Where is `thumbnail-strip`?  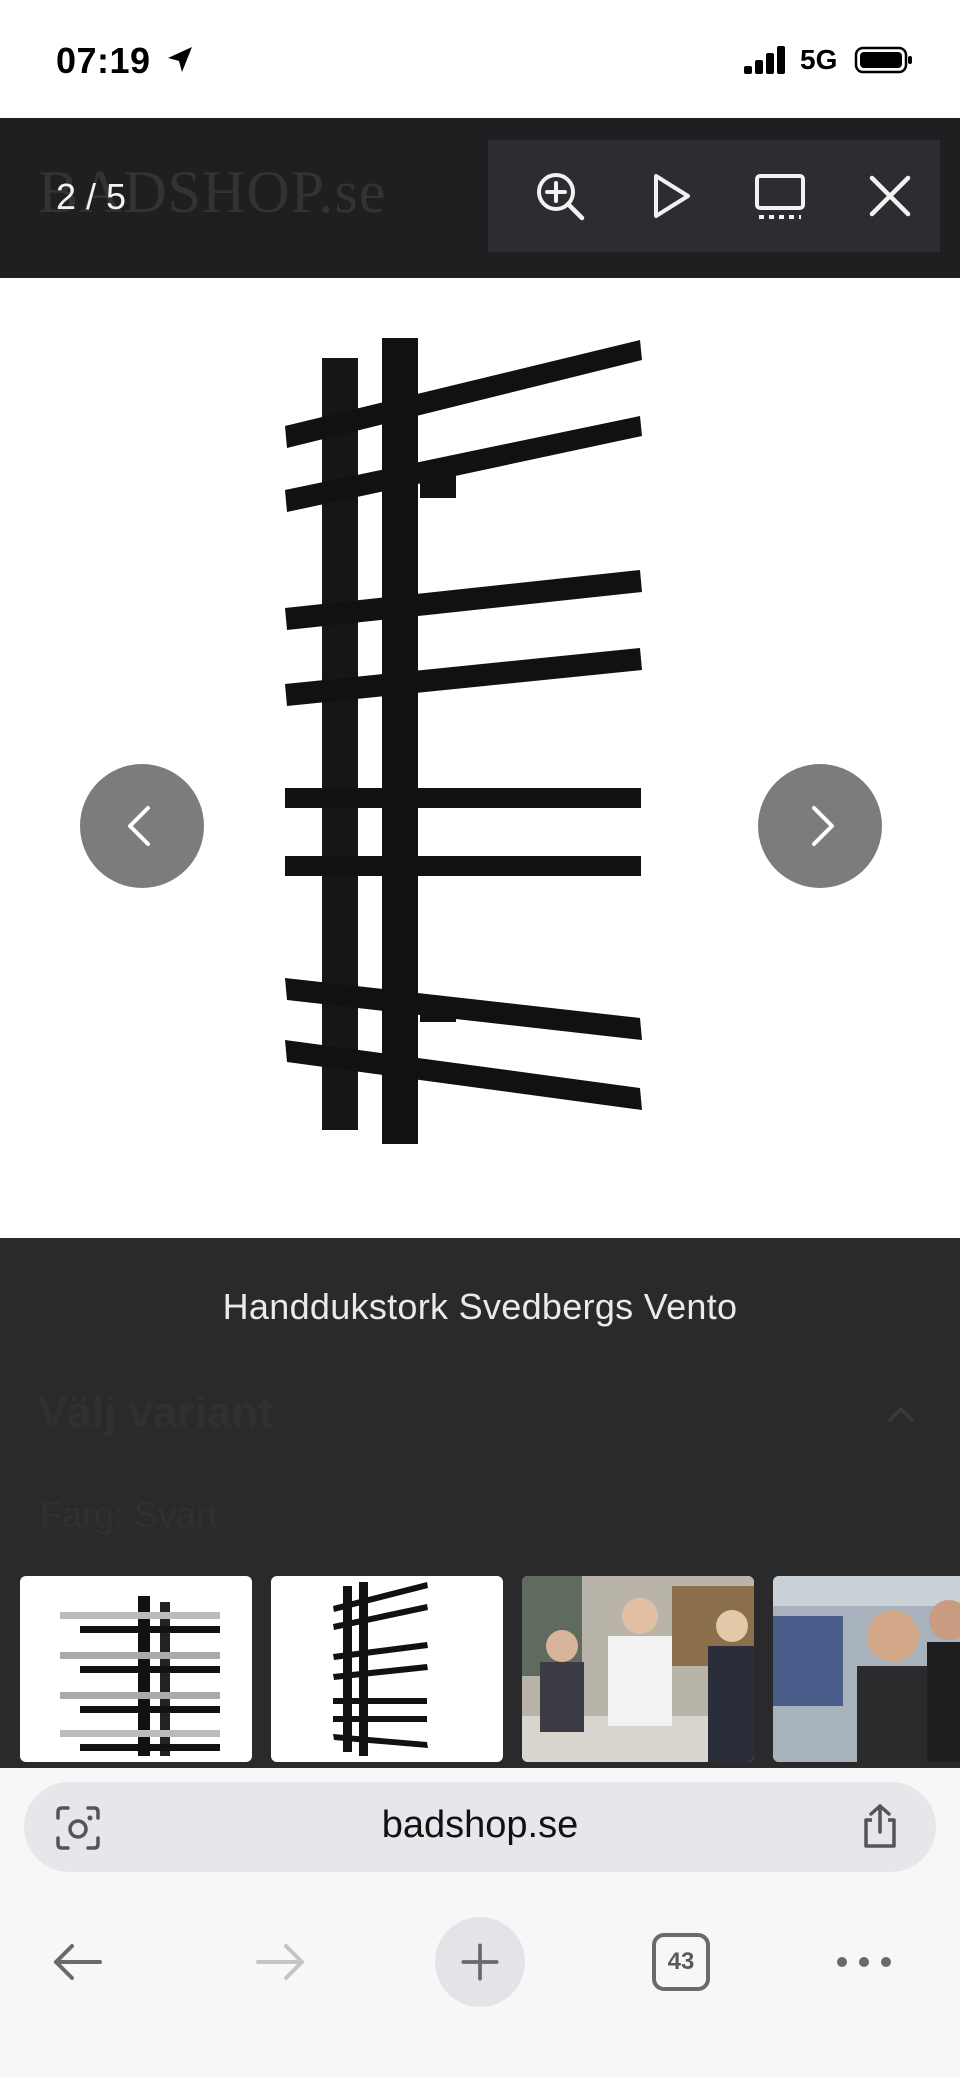 thumbnail-strip is located at coordinates (480, 1662).